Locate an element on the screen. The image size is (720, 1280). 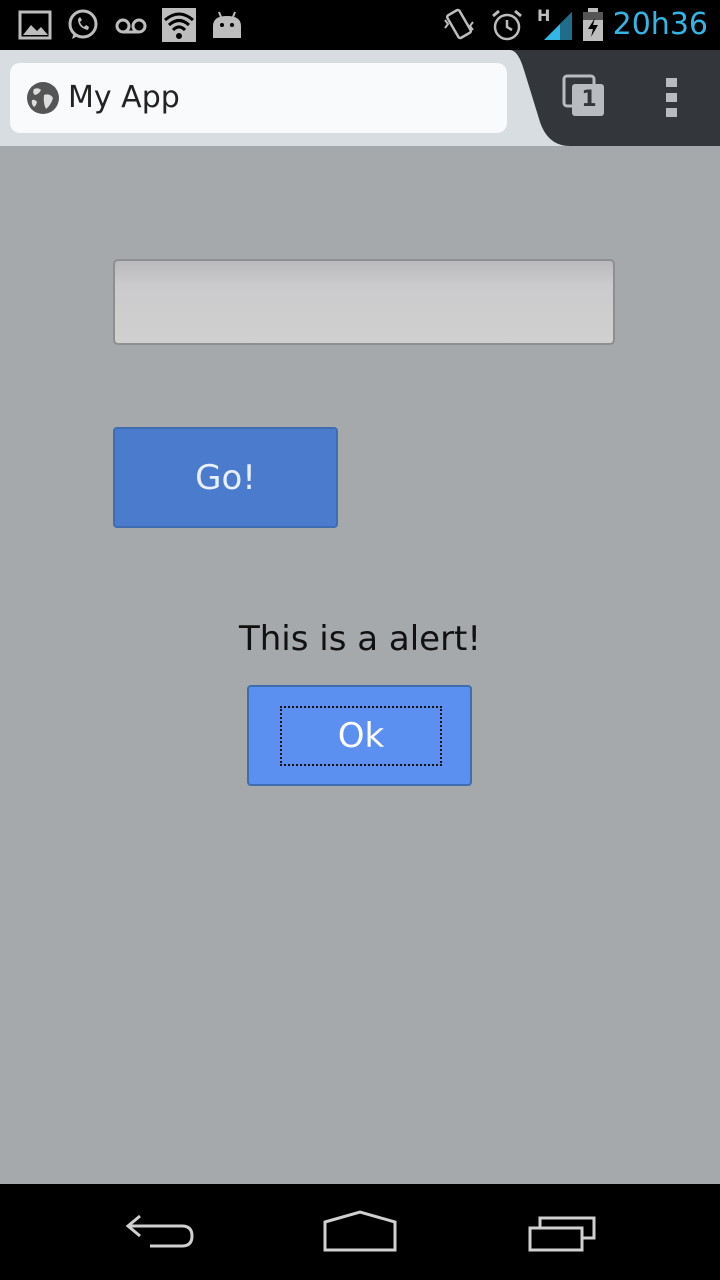
back-icon is located at coordinates (159, 1231).